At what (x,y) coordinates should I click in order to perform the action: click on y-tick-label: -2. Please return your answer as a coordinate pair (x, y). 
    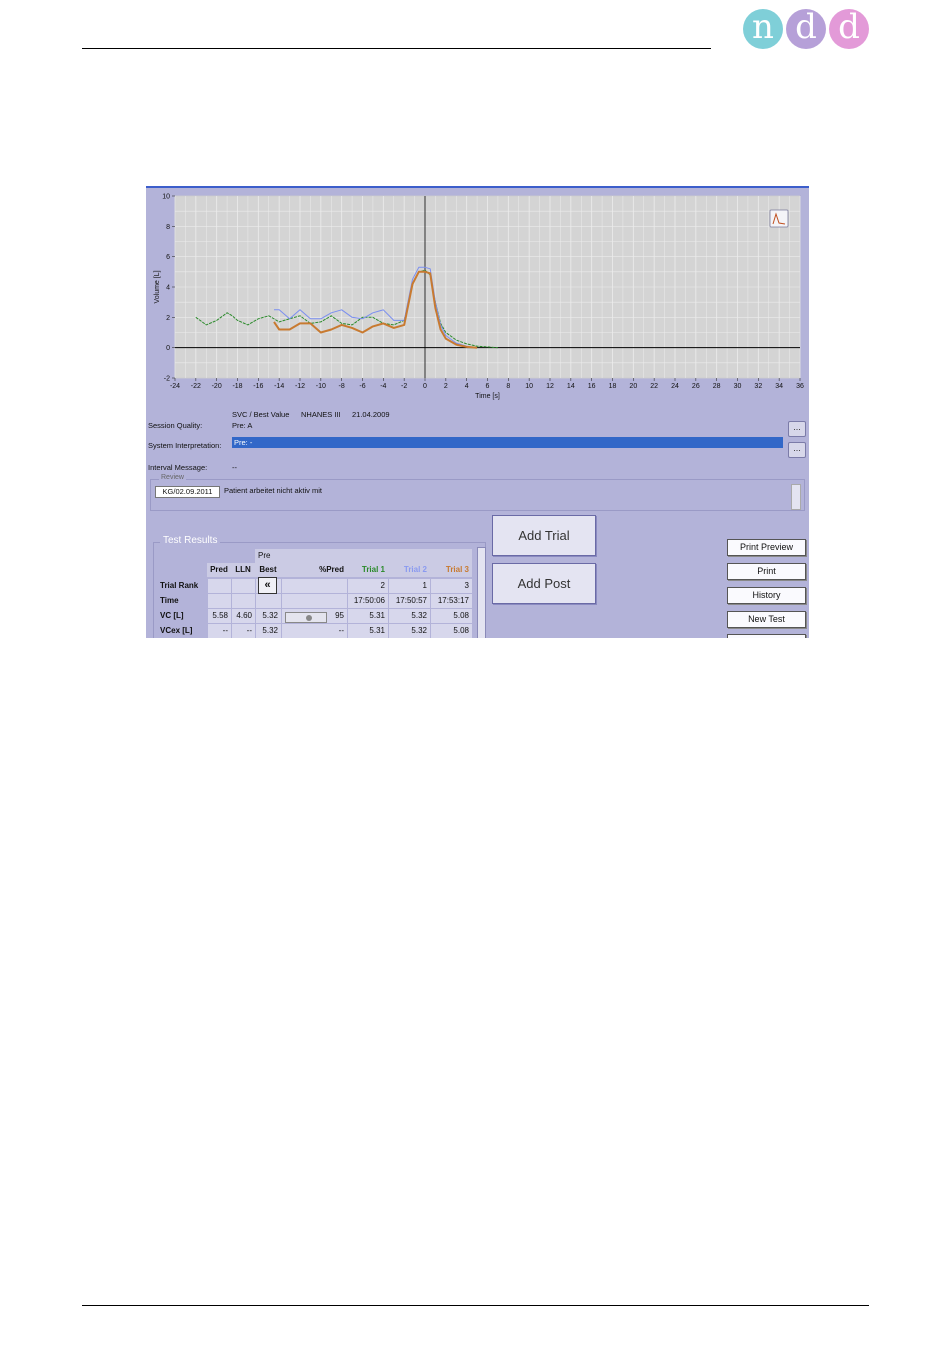
    Looking at the image, I should click on (167, 379).